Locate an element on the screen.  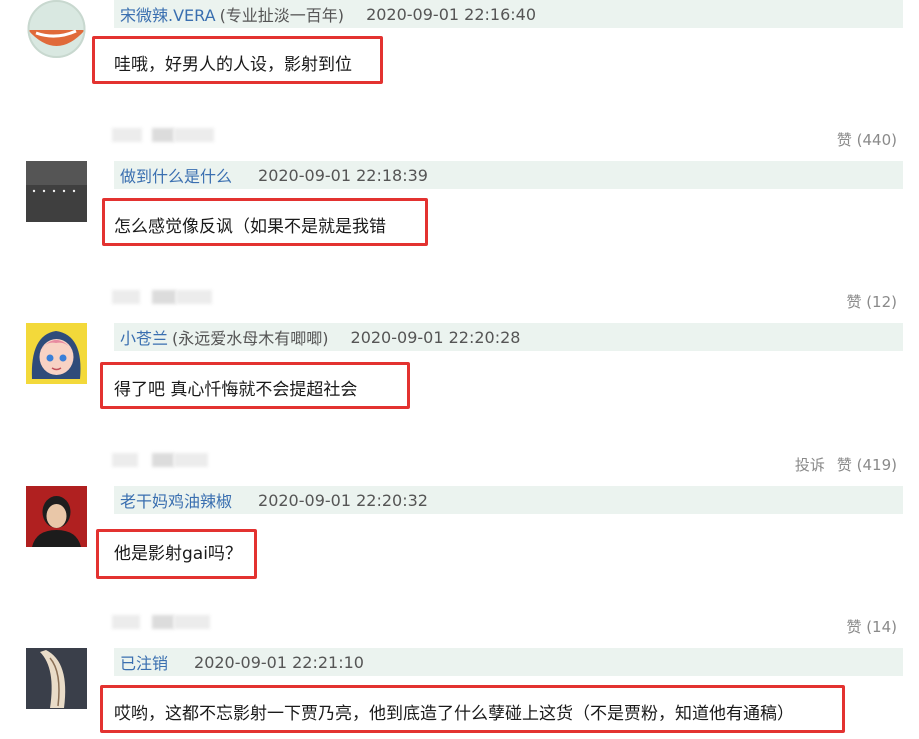
dark-photo-avatar-icon is located at coordinates (56, 191).